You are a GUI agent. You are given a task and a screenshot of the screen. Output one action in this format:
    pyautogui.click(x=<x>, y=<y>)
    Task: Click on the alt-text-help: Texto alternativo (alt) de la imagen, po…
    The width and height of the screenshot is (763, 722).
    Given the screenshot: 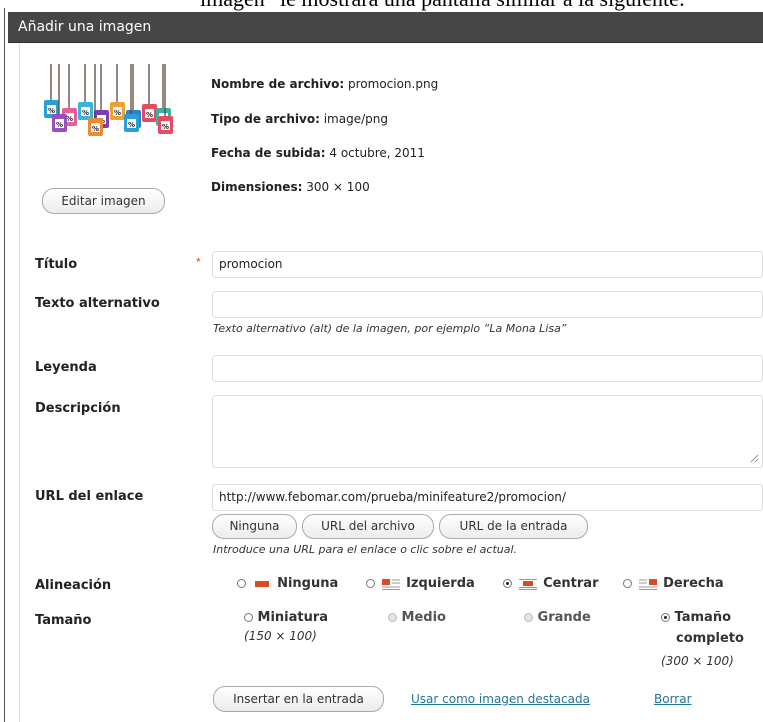 What is the action you would take?
    pyautogui.click(x=390, y=328)
    